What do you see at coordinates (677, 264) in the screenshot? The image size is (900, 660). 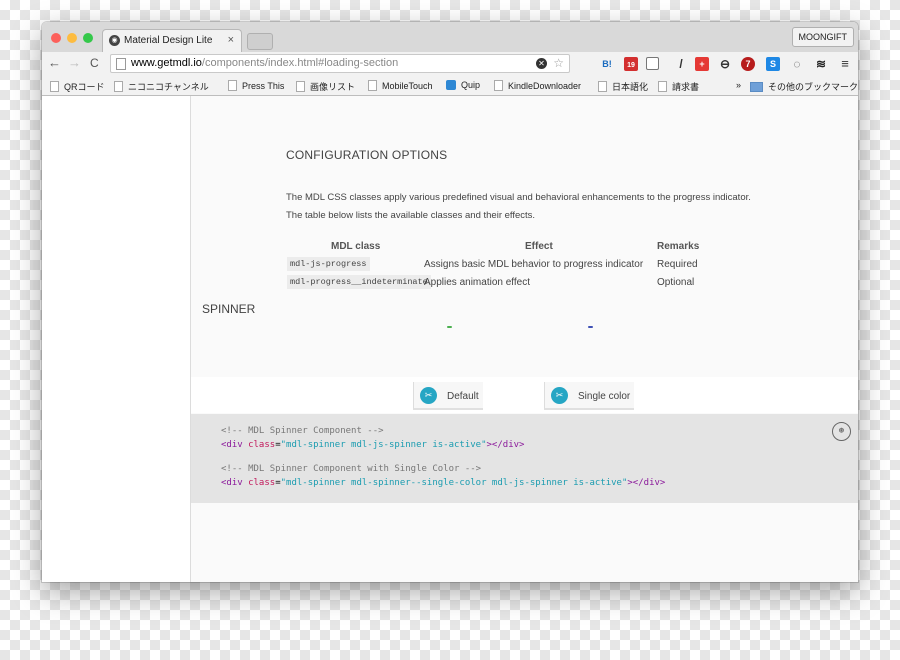 I see `table-cell-remarks: Required` at bounding box center [677, 264].